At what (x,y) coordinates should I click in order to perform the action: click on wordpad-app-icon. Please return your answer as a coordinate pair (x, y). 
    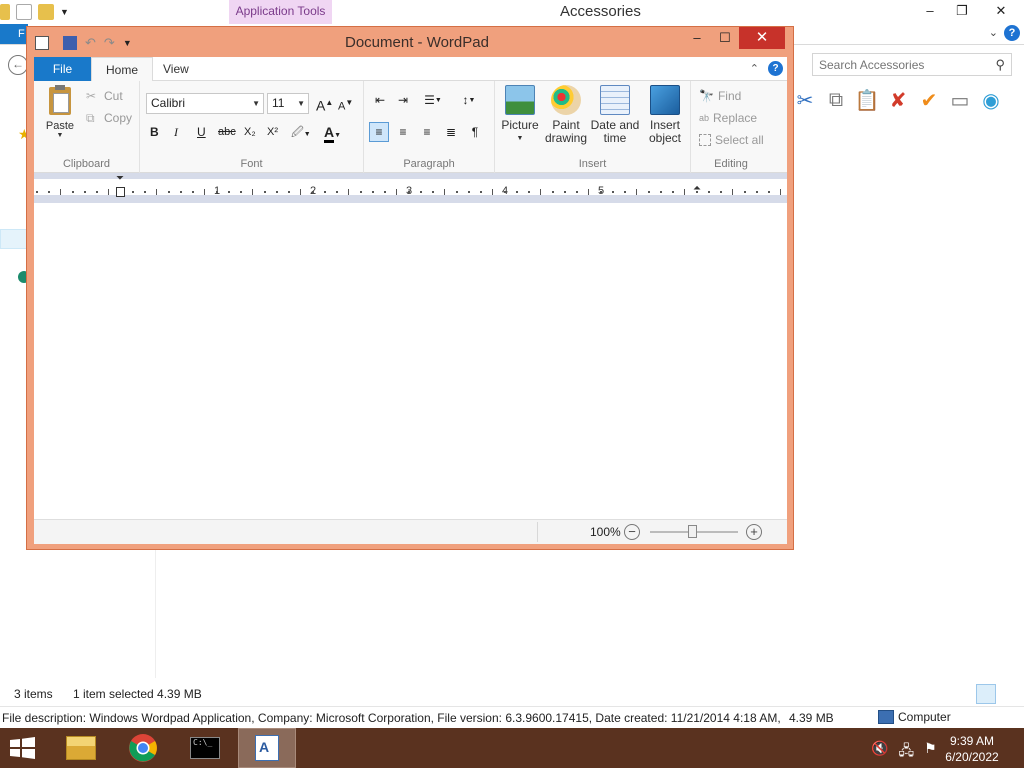
    Looking at the image, I should click on (42, 43).